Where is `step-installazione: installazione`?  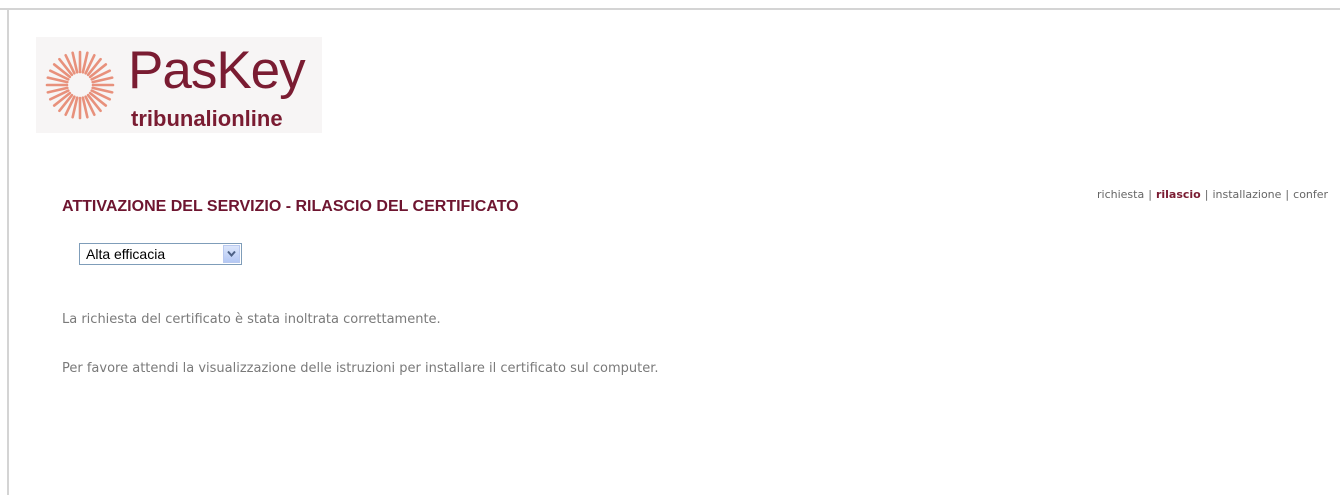 step-installazione: installazione is located at coordinates (1246, 194).